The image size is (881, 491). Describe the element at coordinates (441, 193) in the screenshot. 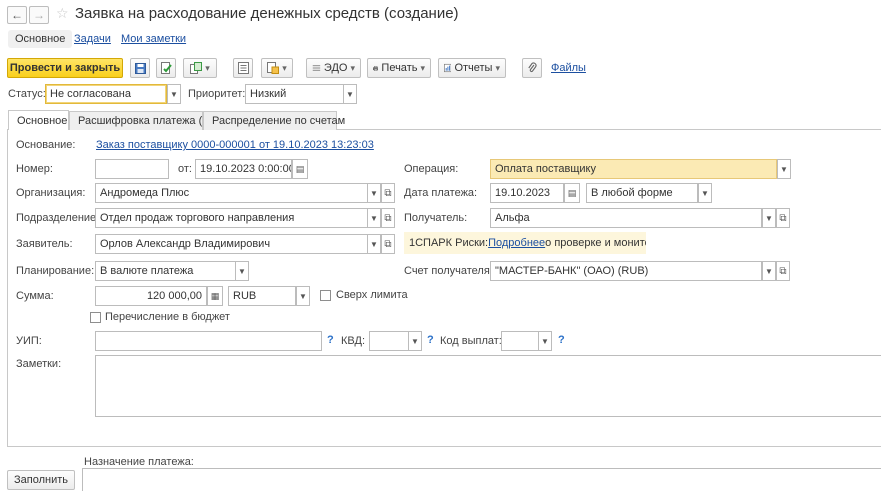

I see `payment-date-label: Дата платежа:` at that location.